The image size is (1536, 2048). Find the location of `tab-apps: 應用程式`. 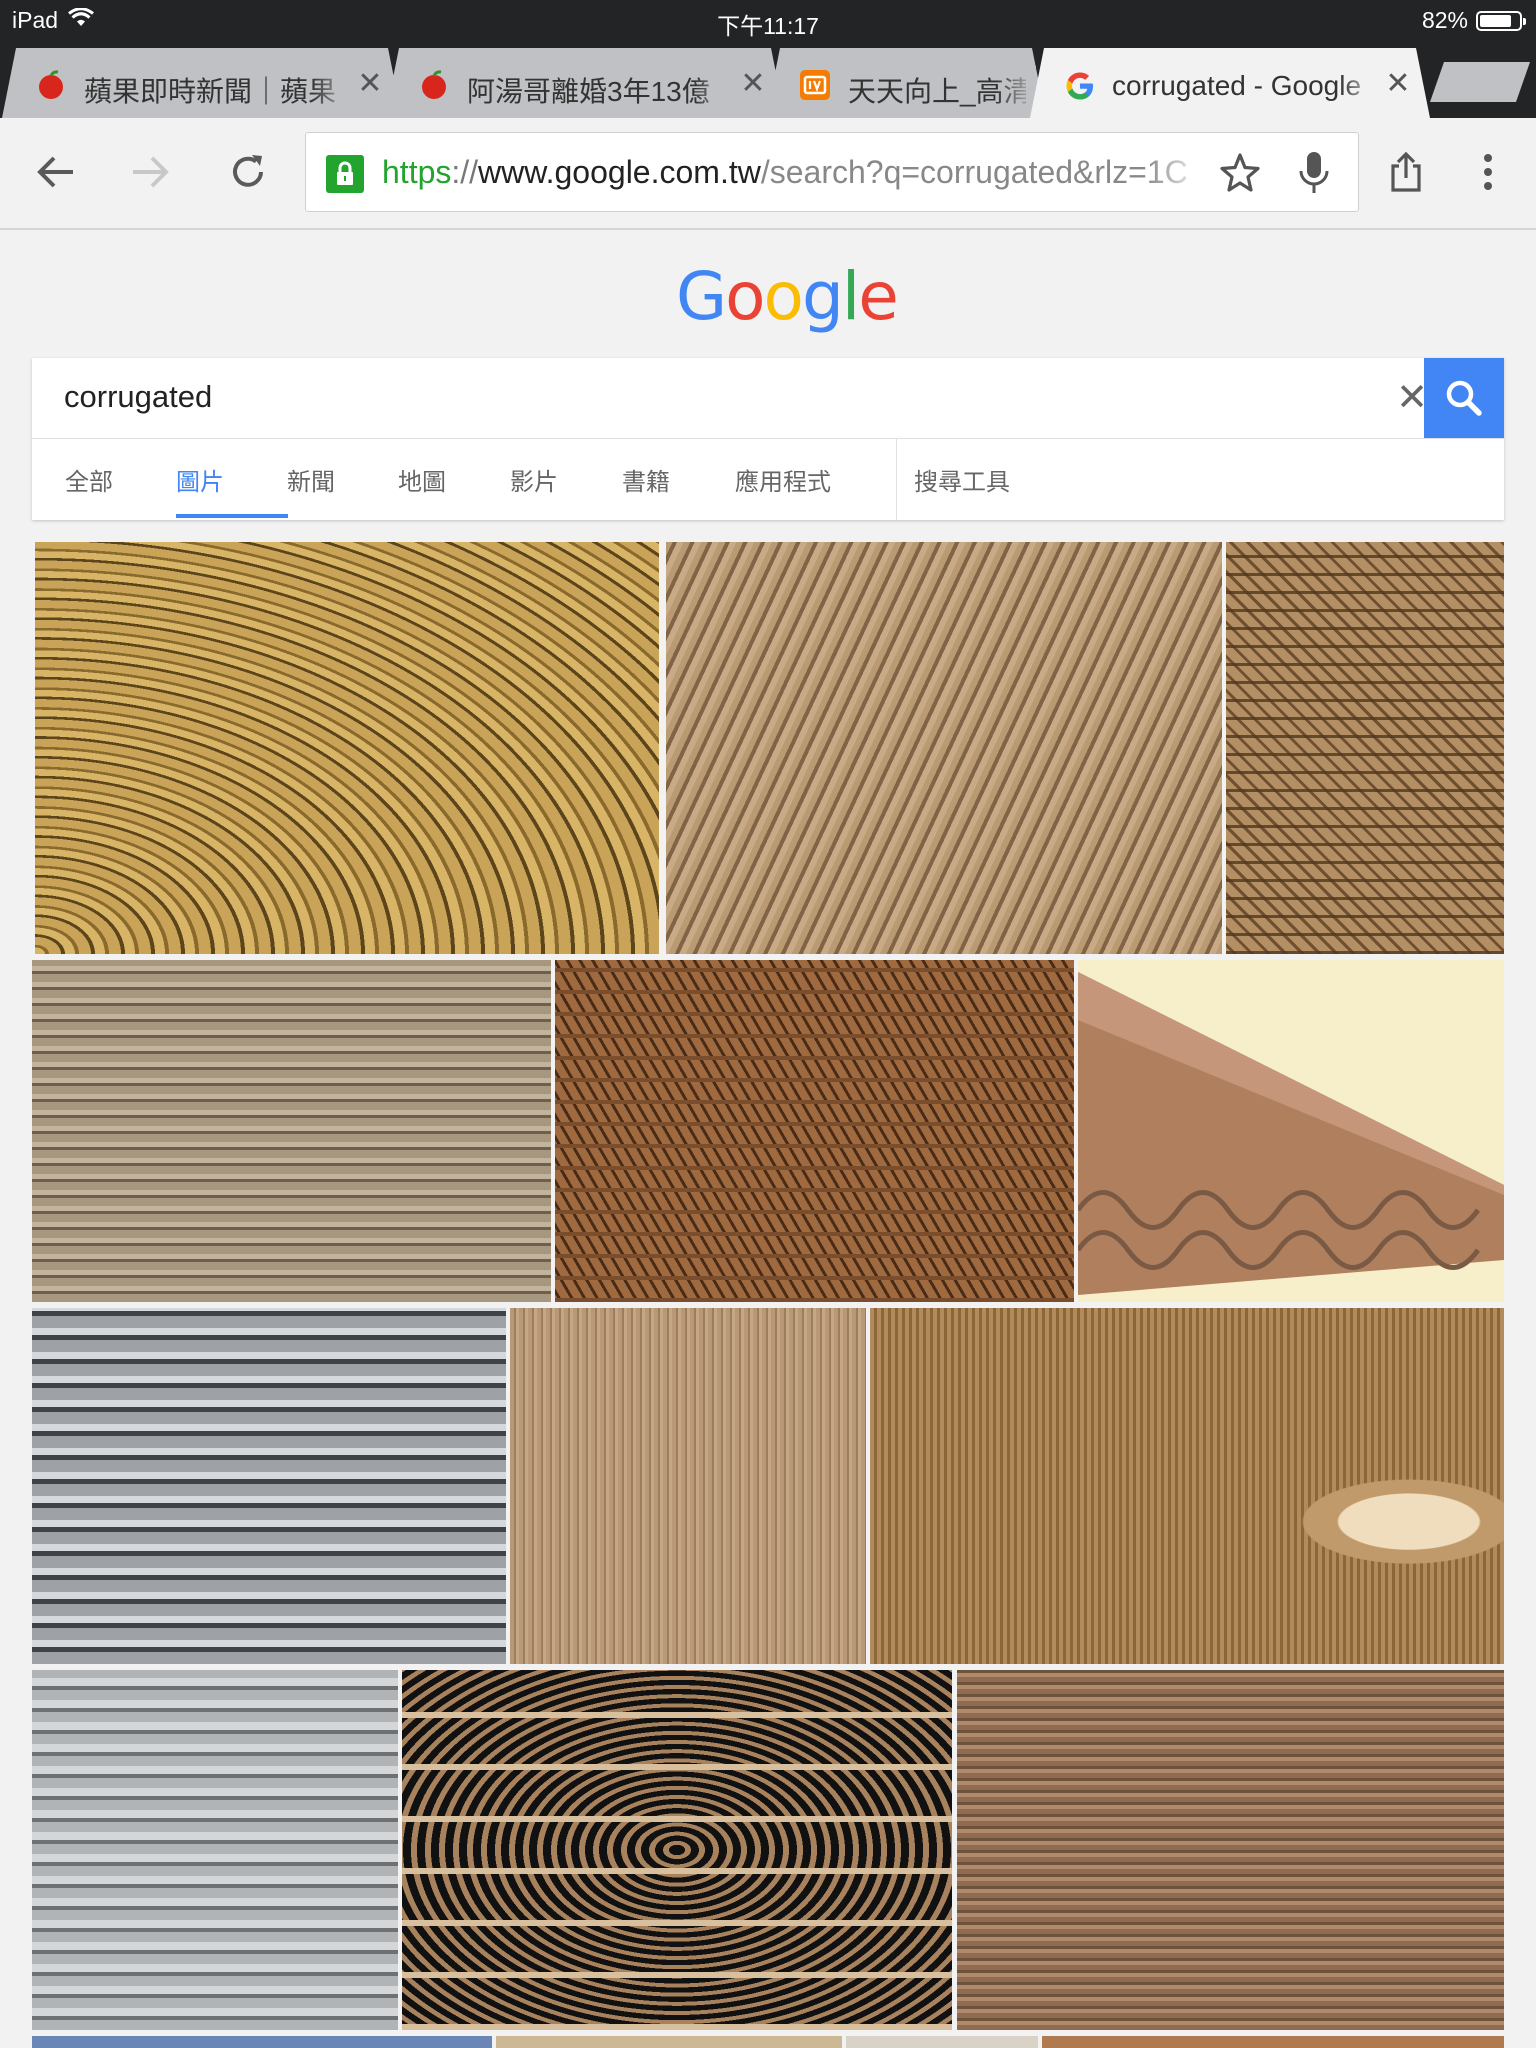

tab-apps: 應用程式 is located at coordinates (783, 479).